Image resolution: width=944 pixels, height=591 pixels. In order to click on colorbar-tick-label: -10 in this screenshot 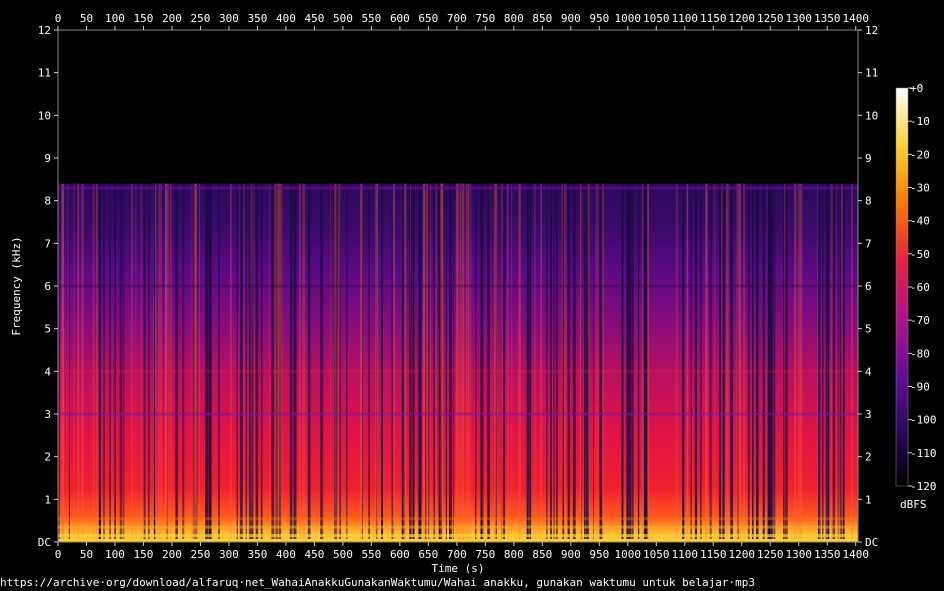, I will do `click(920, 121)`.